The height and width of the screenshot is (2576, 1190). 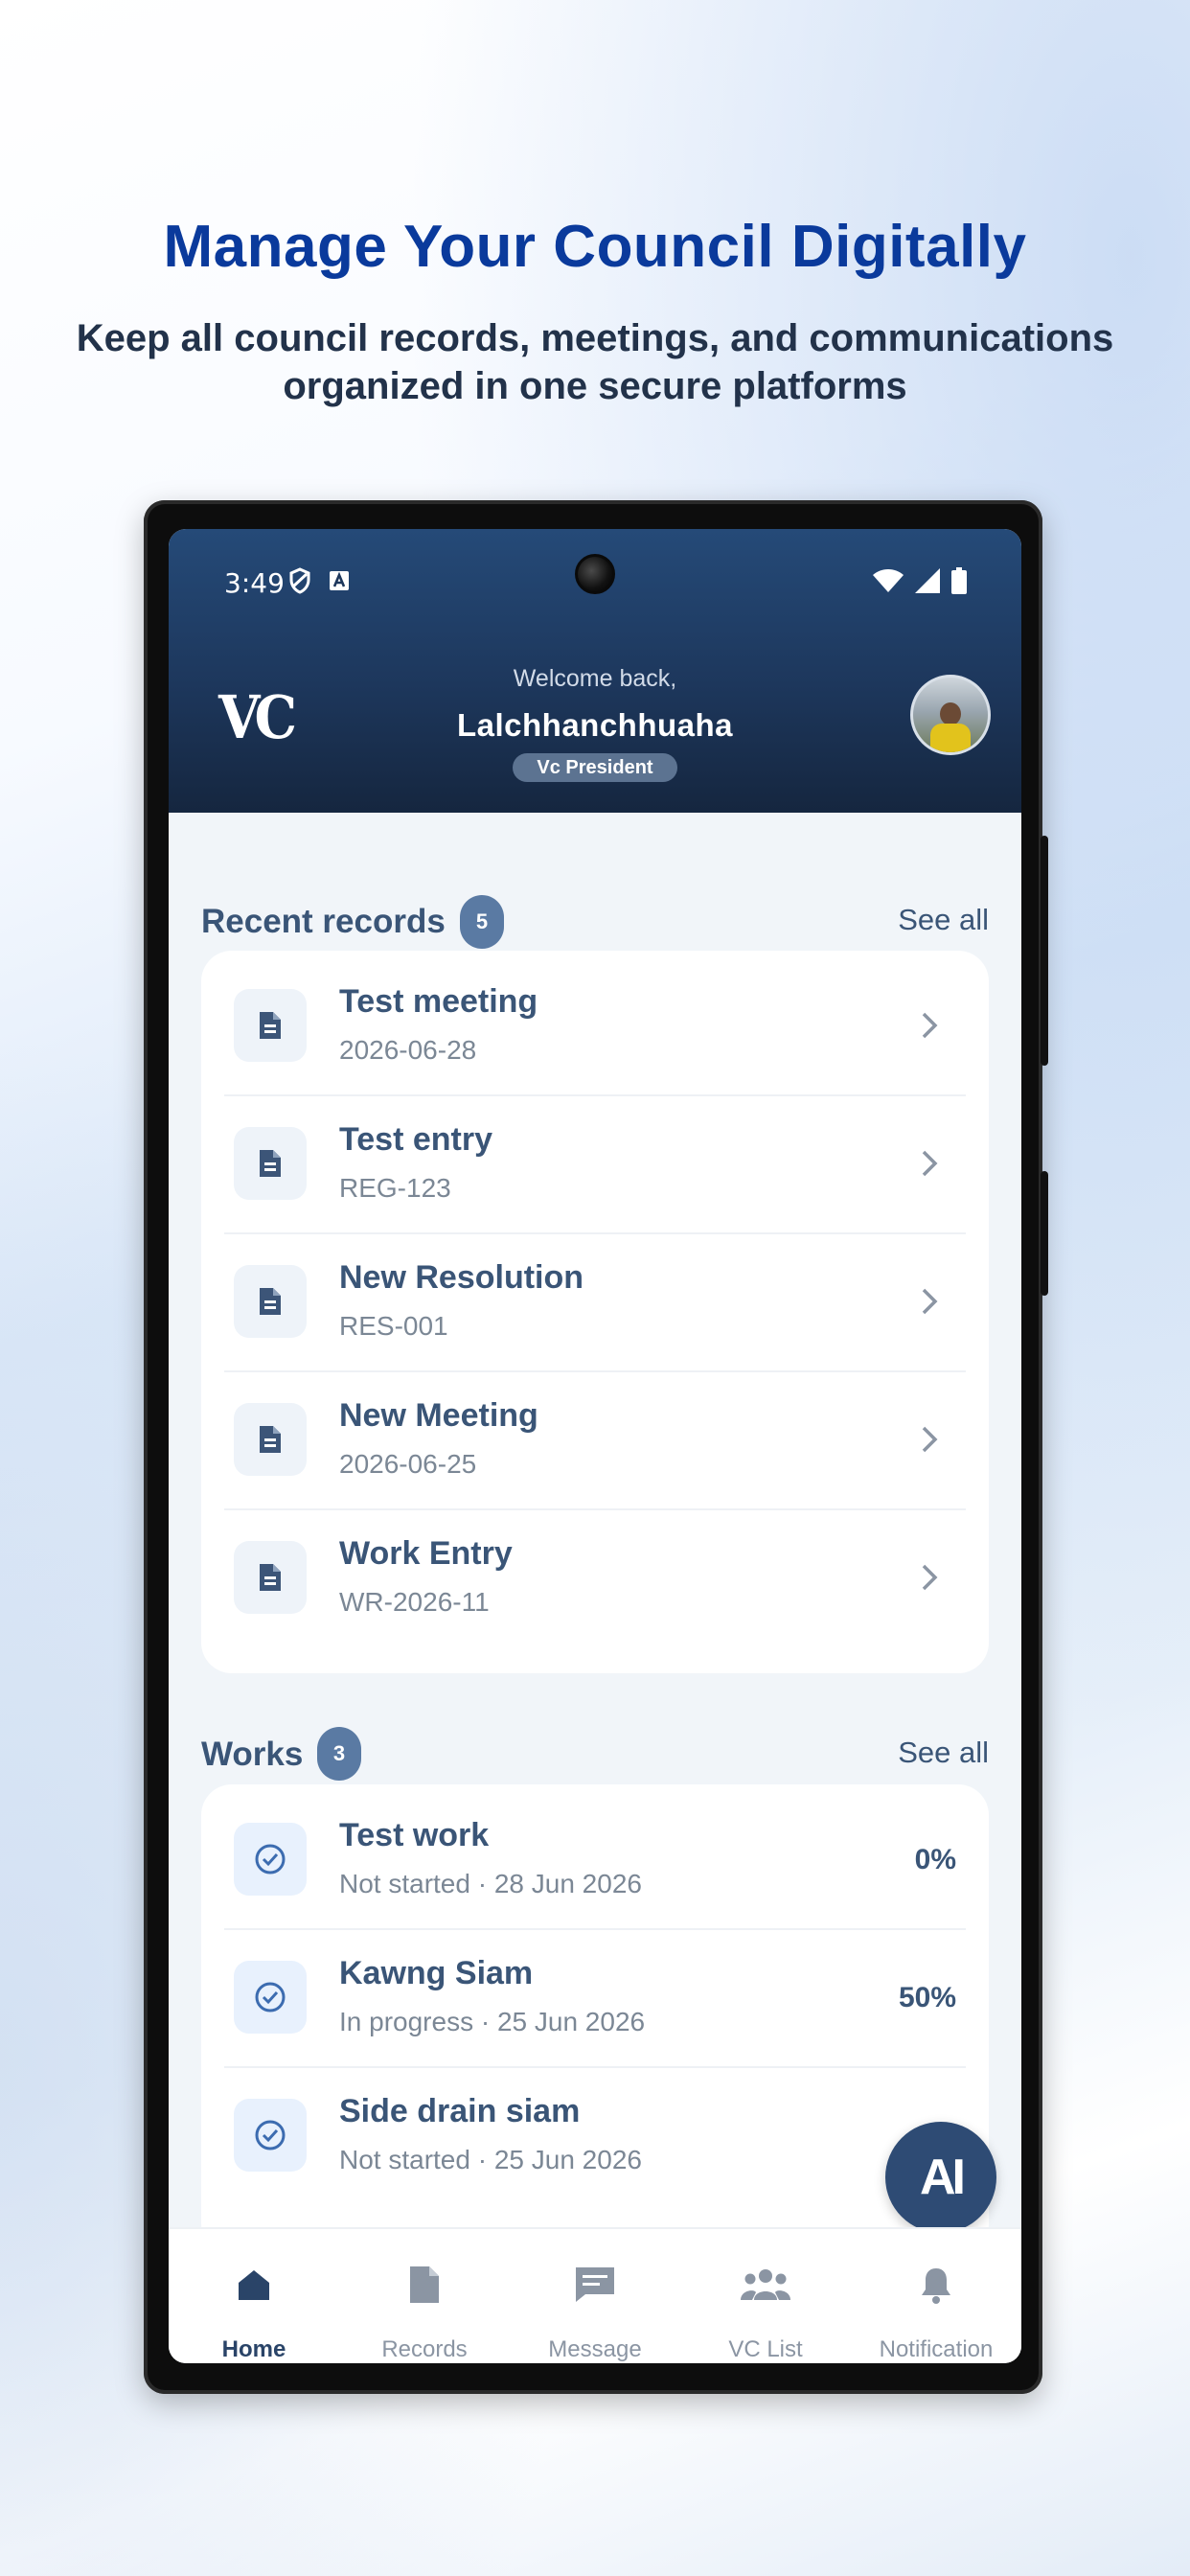 What do you see at coordinates (439, 1001) in the screenshot?
I see `record-title: Test meeting` at bounding box center [439, 1001].